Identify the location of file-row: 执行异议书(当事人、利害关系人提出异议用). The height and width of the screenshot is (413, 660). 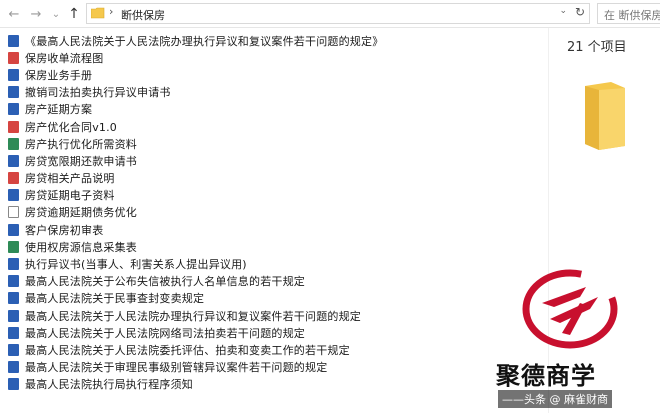
(268, 263).